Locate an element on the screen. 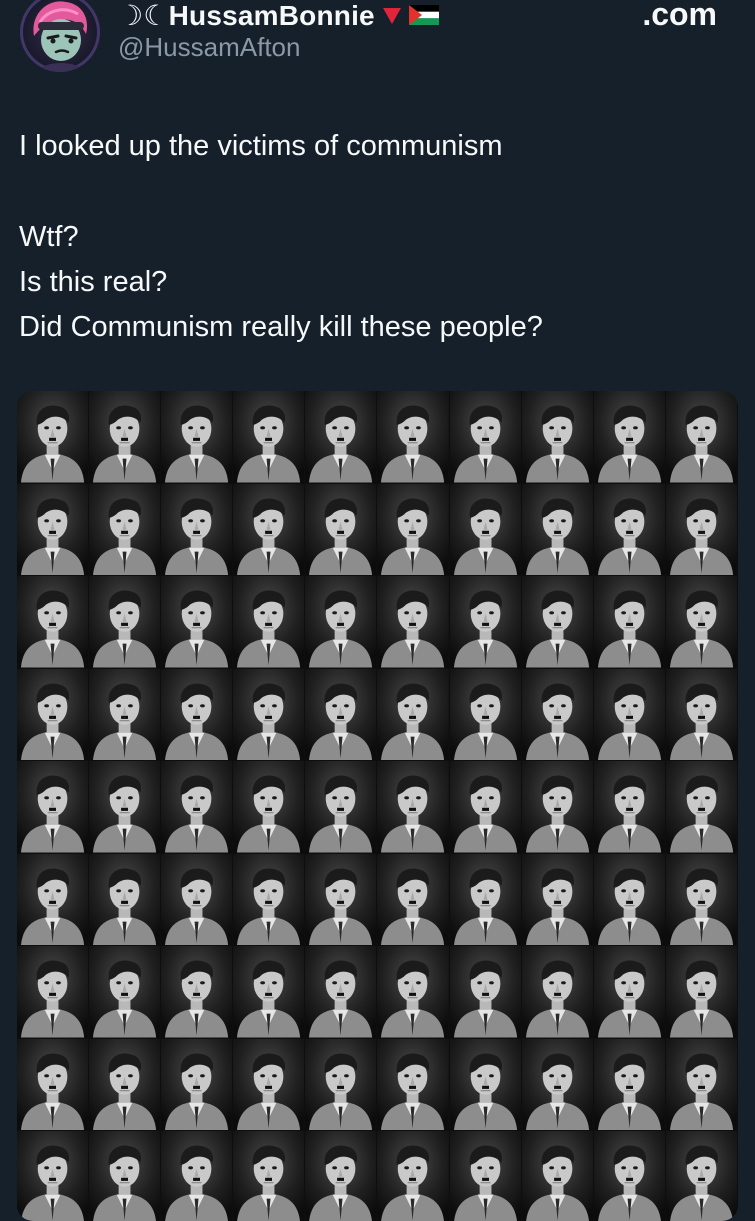  author-handle: @HussamAfton is located at coordinates (209, 47).